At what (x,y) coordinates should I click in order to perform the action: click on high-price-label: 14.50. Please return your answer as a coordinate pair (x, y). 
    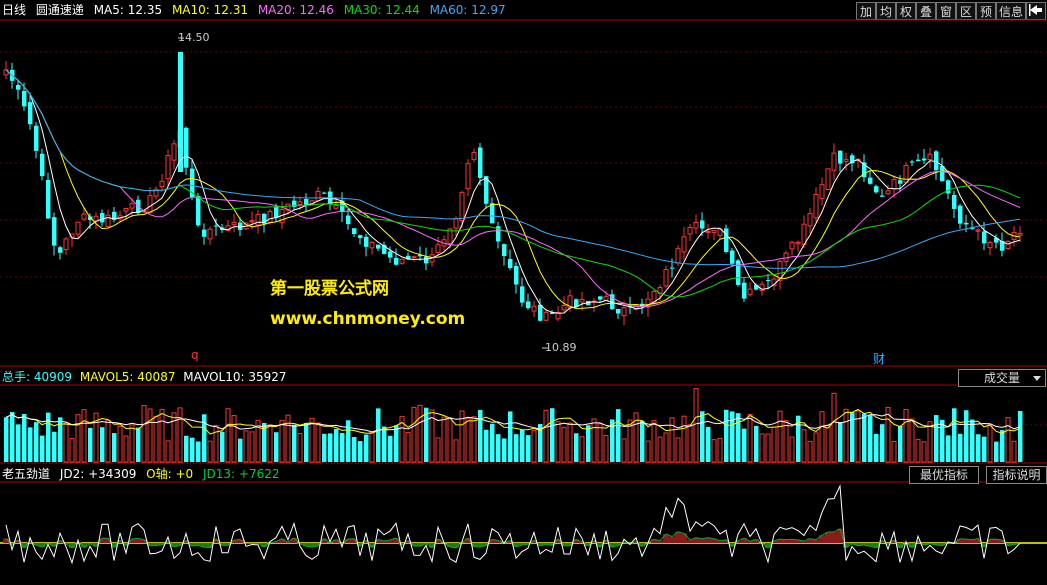
    Looking at the image, I should click on (194, 37).